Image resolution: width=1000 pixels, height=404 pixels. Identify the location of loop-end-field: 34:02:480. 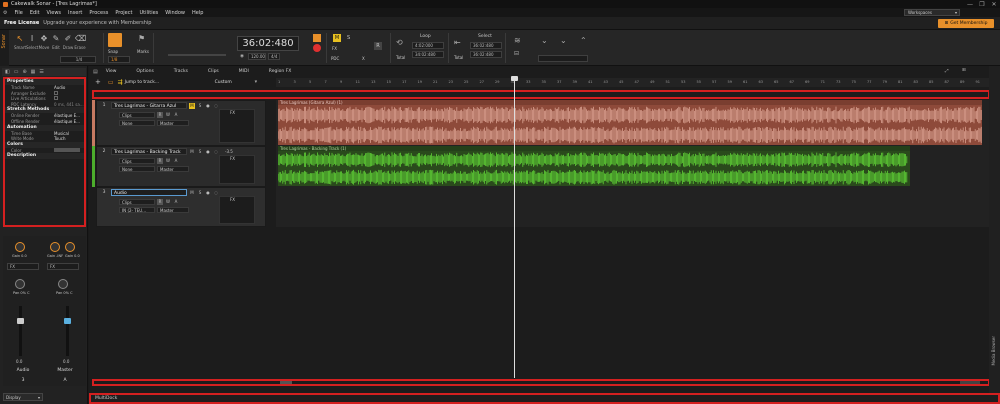
(428, 54).